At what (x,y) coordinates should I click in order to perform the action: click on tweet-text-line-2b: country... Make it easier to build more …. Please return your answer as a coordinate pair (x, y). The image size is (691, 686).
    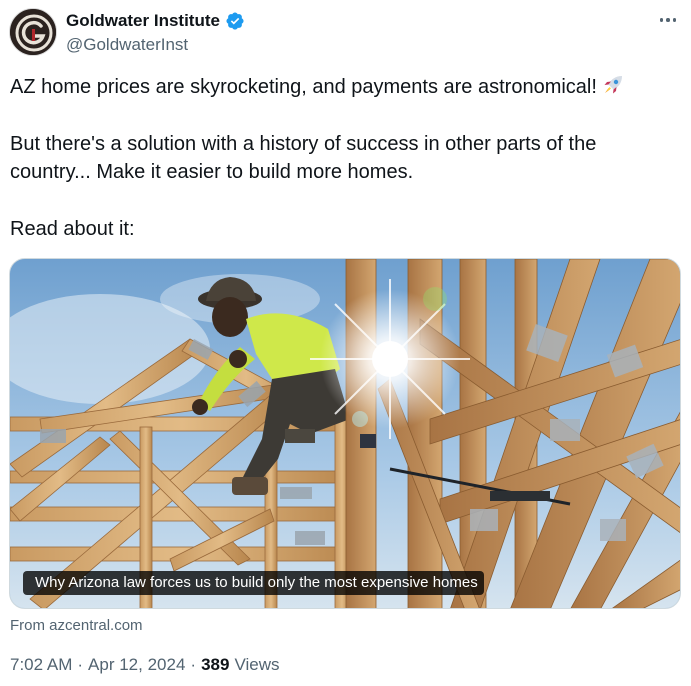
    Looking at the image, I should click on (212, 172).